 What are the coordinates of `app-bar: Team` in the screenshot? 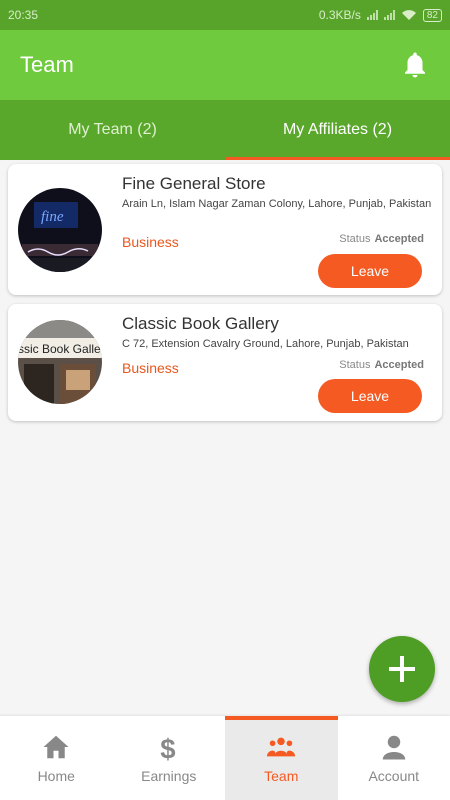 It's located at (225, 65).